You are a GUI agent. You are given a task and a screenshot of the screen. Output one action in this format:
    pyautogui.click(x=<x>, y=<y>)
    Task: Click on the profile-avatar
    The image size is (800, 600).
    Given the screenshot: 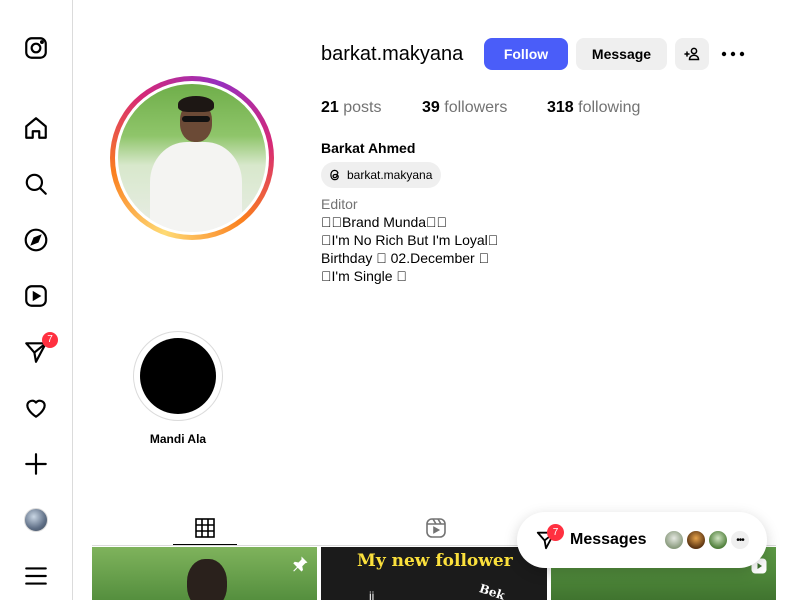 What is the action you would take?
    pyautogui.click(x=36, y=520)
    